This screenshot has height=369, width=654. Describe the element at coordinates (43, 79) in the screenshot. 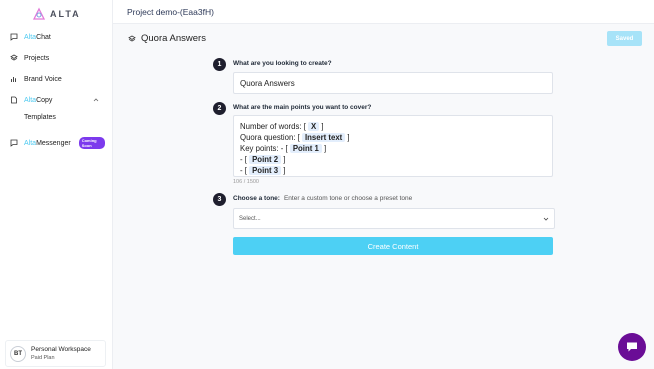

I see `sidebar-item-label: Brand Voice` at that location.